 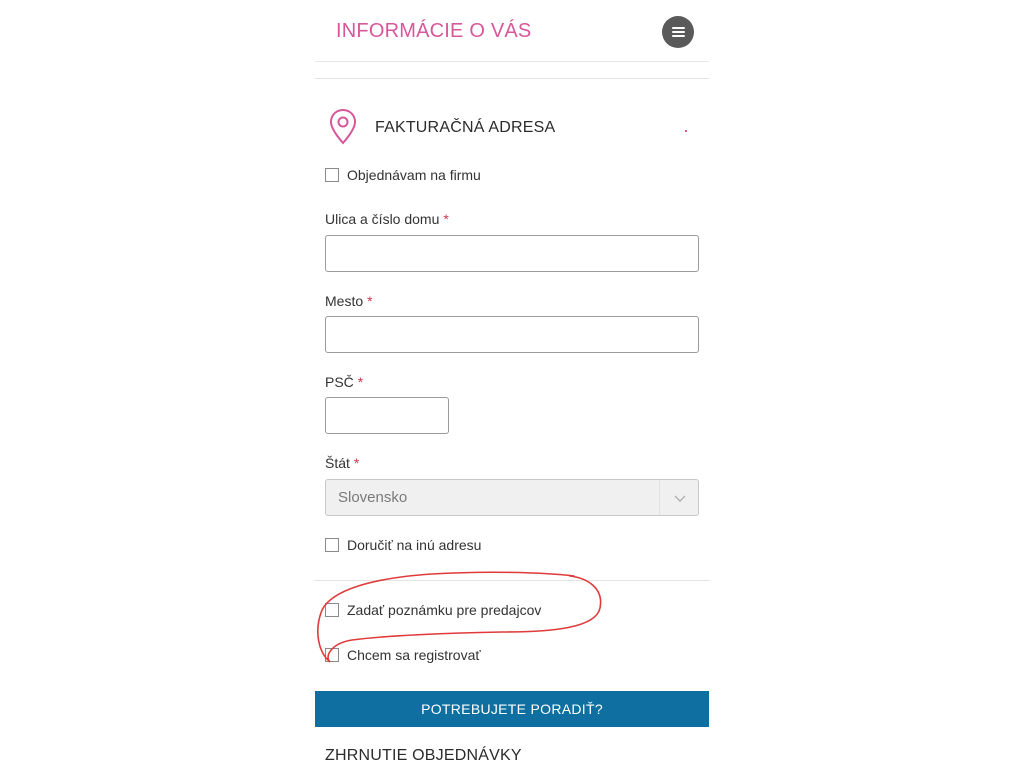 What do you see at coordinates (332, 610) in the screenshot?
I see `seller-note-checkbox` at bounding box center [332, 610].